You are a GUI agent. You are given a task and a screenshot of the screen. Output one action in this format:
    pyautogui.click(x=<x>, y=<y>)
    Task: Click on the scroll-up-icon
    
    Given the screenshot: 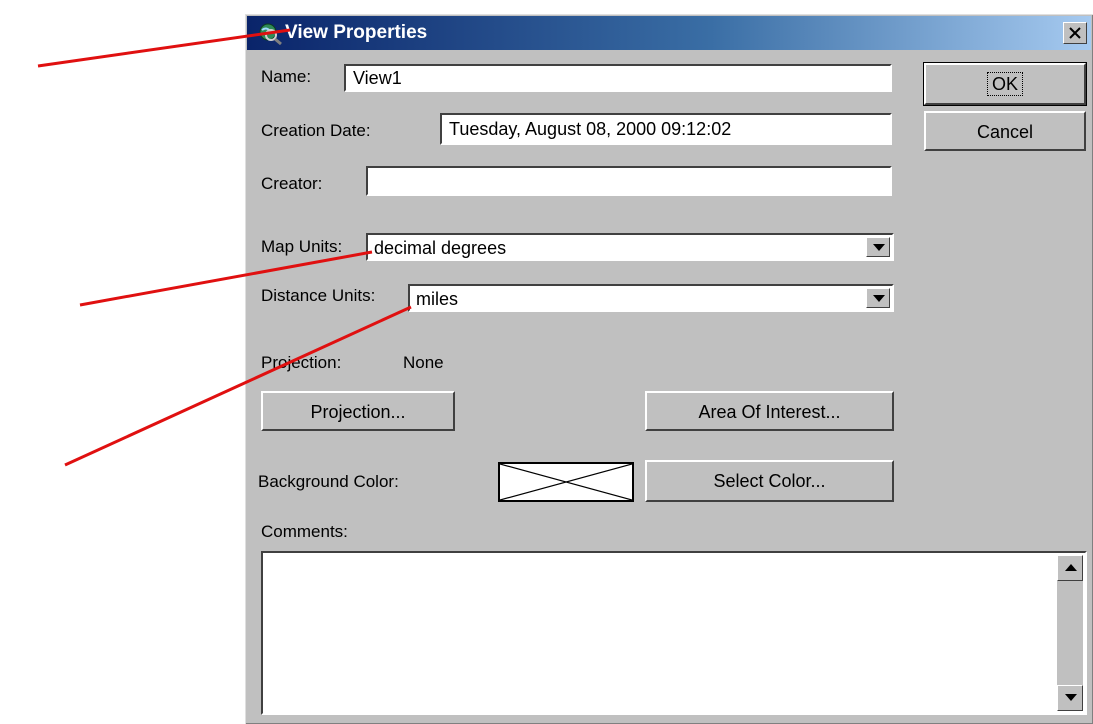 What is the action you would take?
    pyautogui.click(x=1071, y=567)
    